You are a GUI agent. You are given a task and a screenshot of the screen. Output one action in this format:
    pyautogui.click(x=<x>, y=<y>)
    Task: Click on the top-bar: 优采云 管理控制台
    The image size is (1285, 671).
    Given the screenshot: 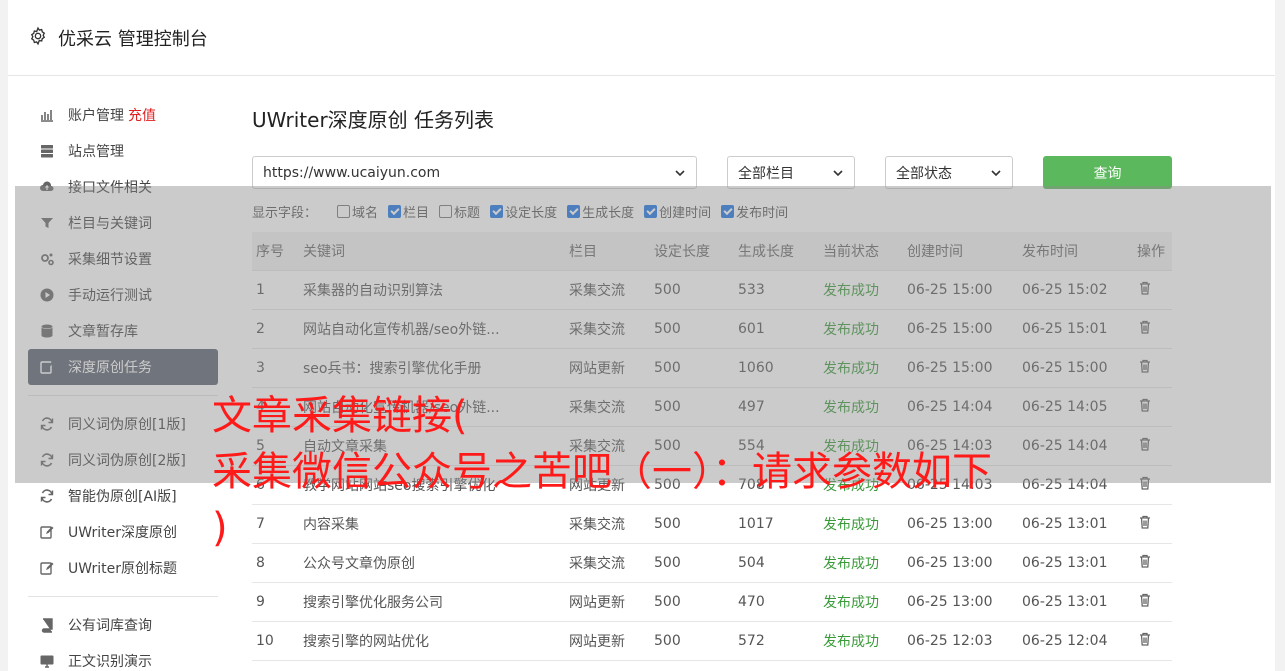 What is the action you would take?
    pyautogui.click(x=641, y=38)
    